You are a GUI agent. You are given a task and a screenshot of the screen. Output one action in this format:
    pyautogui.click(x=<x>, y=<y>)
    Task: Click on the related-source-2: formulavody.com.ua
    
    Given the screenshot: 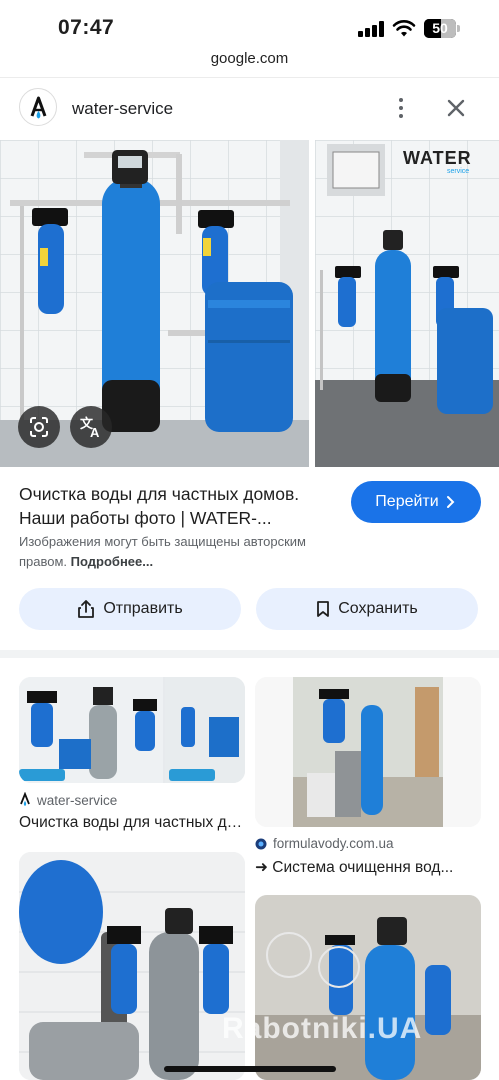 What is the action you would take?
    pyautogui.click(x=324, y=843)
    